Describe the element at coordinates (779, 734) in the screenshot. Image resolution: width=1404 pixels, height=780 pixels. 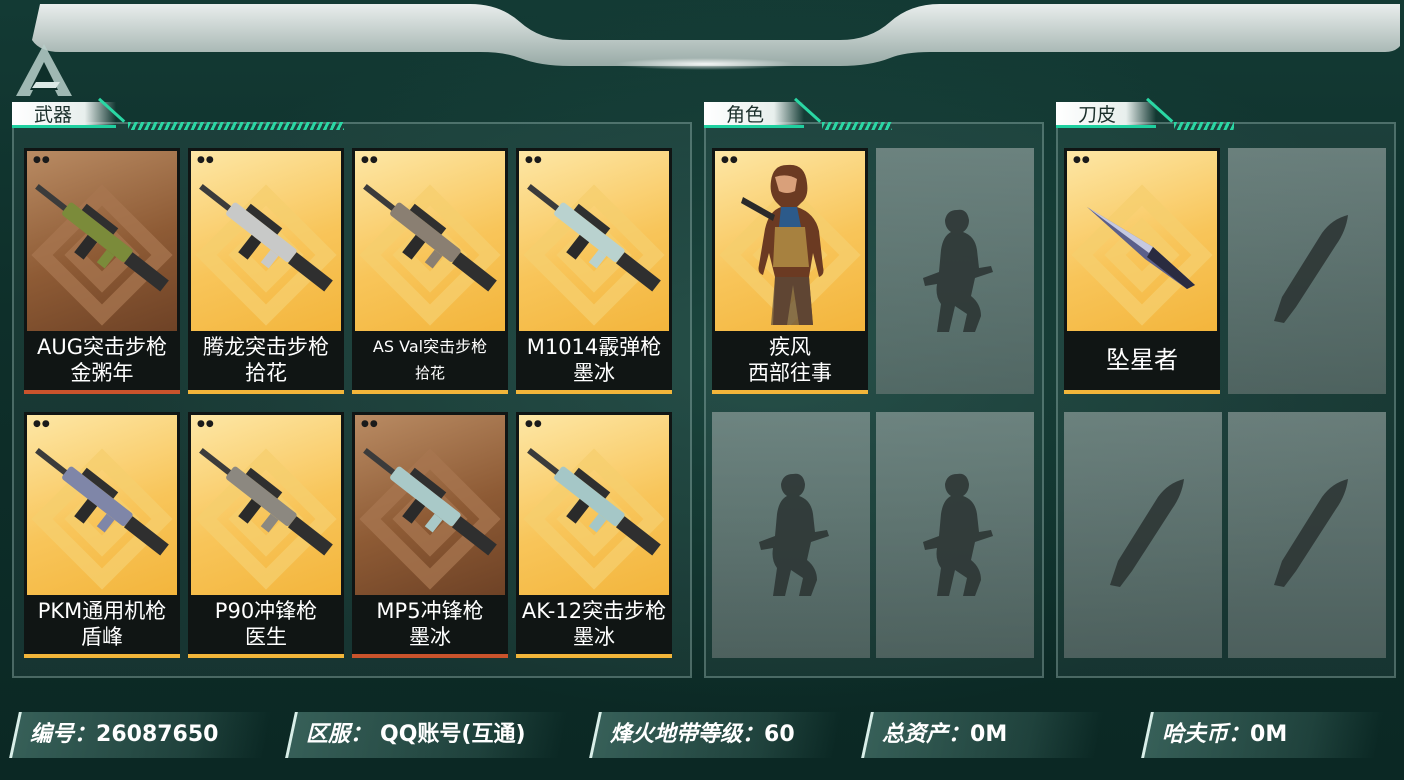
I see `info-level-value: 60` at that location.